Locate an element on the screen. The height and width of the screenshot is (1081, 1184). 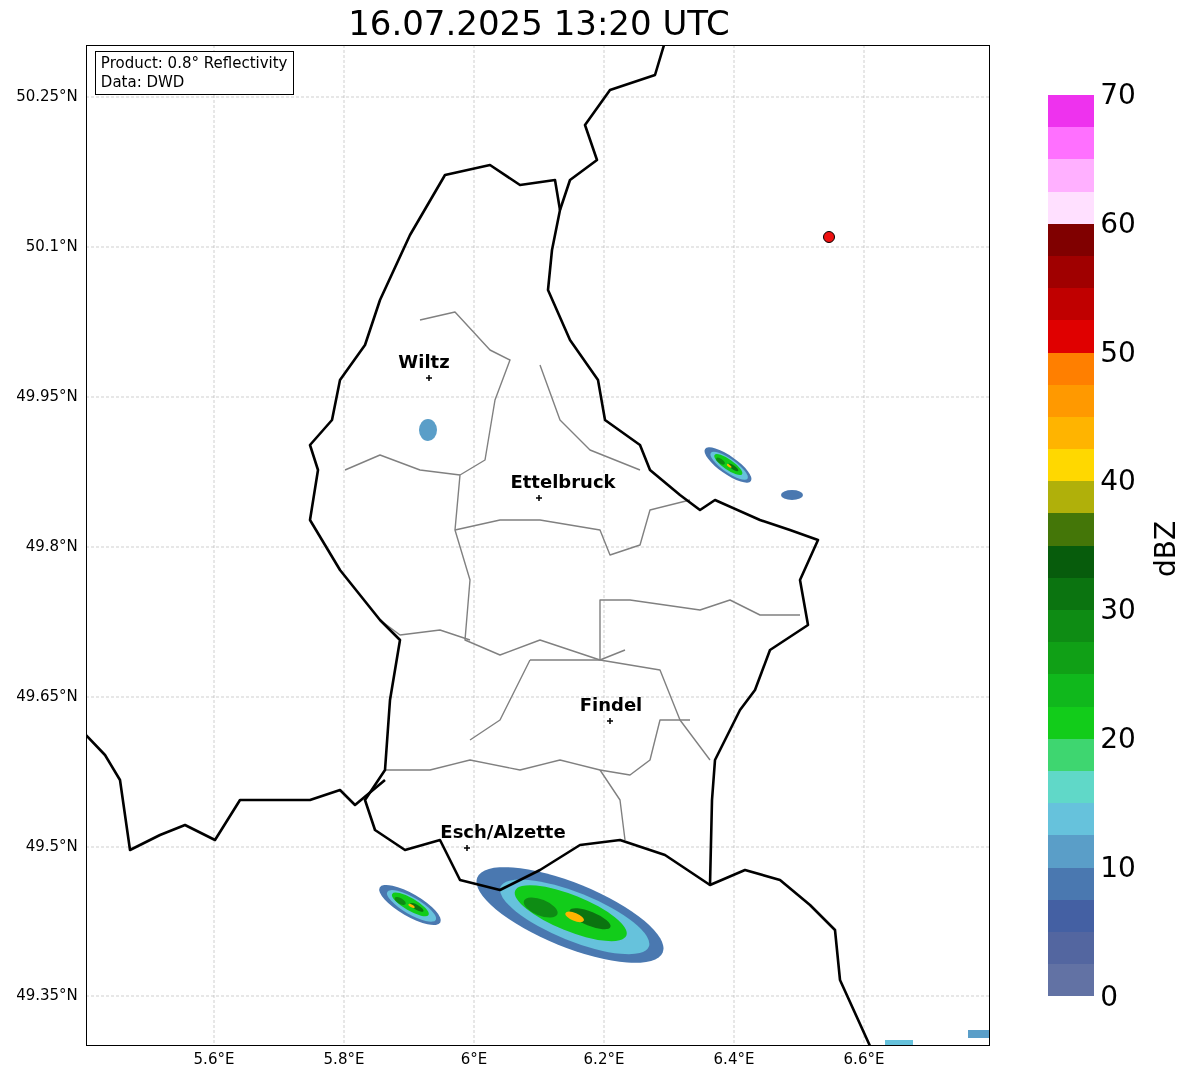
axis-tick-label: 6.4°E is located at coordinates (734, 1059).